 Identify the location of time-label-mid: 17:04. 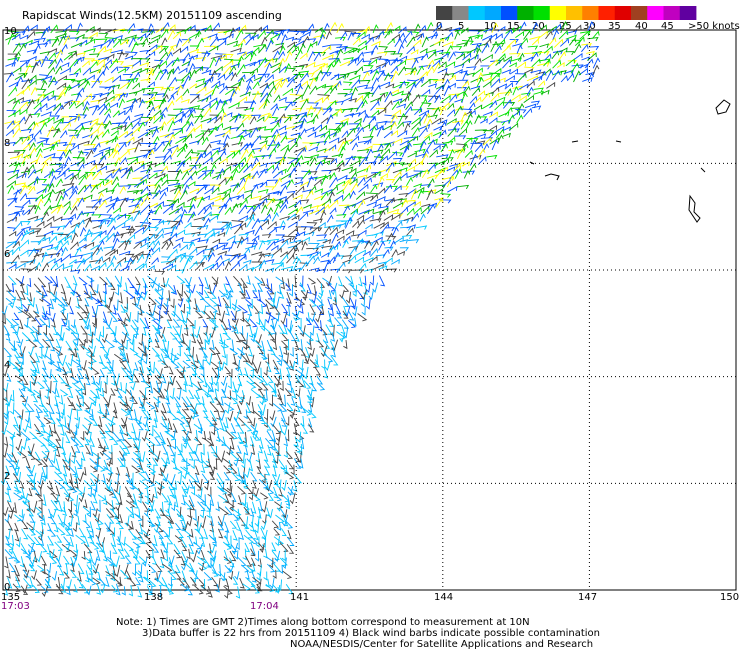
(264, 606).